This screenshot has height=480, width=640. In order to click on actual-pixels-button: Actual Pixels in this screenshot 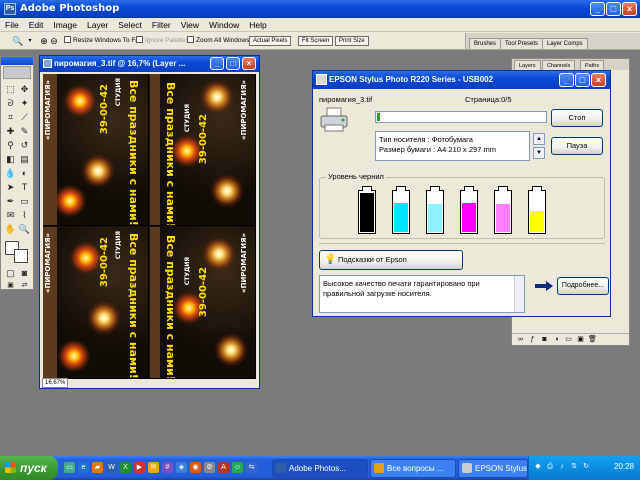, I will do `click(270, 41)`.